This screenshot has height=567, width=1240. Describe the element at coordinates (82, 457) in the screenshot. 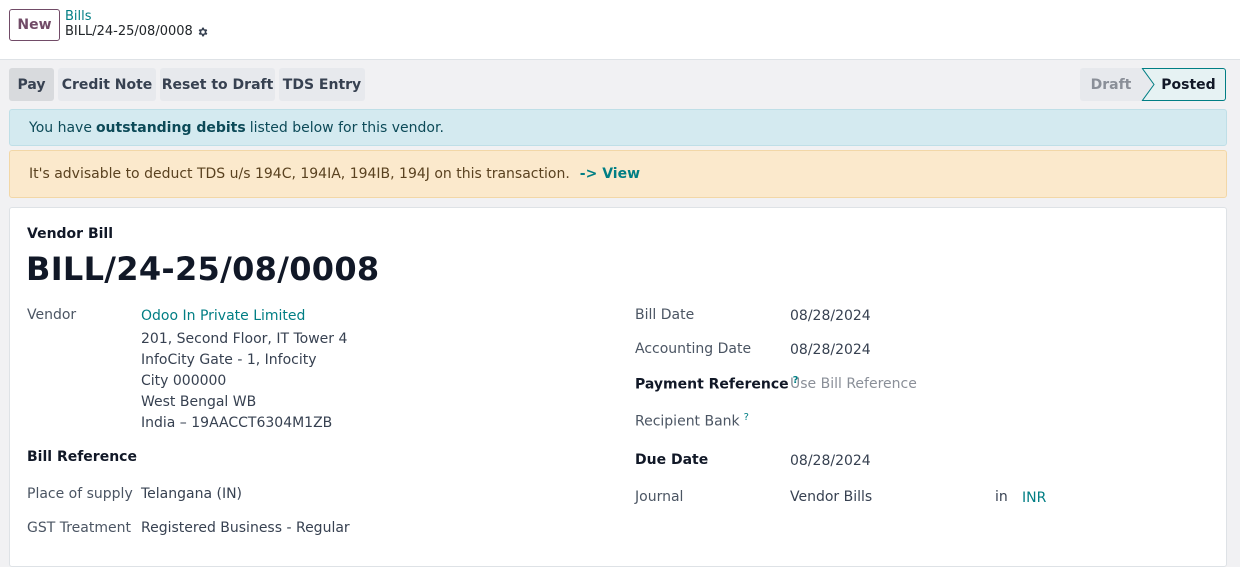

I see `bill-reference-label: Bill Reference` at that location.